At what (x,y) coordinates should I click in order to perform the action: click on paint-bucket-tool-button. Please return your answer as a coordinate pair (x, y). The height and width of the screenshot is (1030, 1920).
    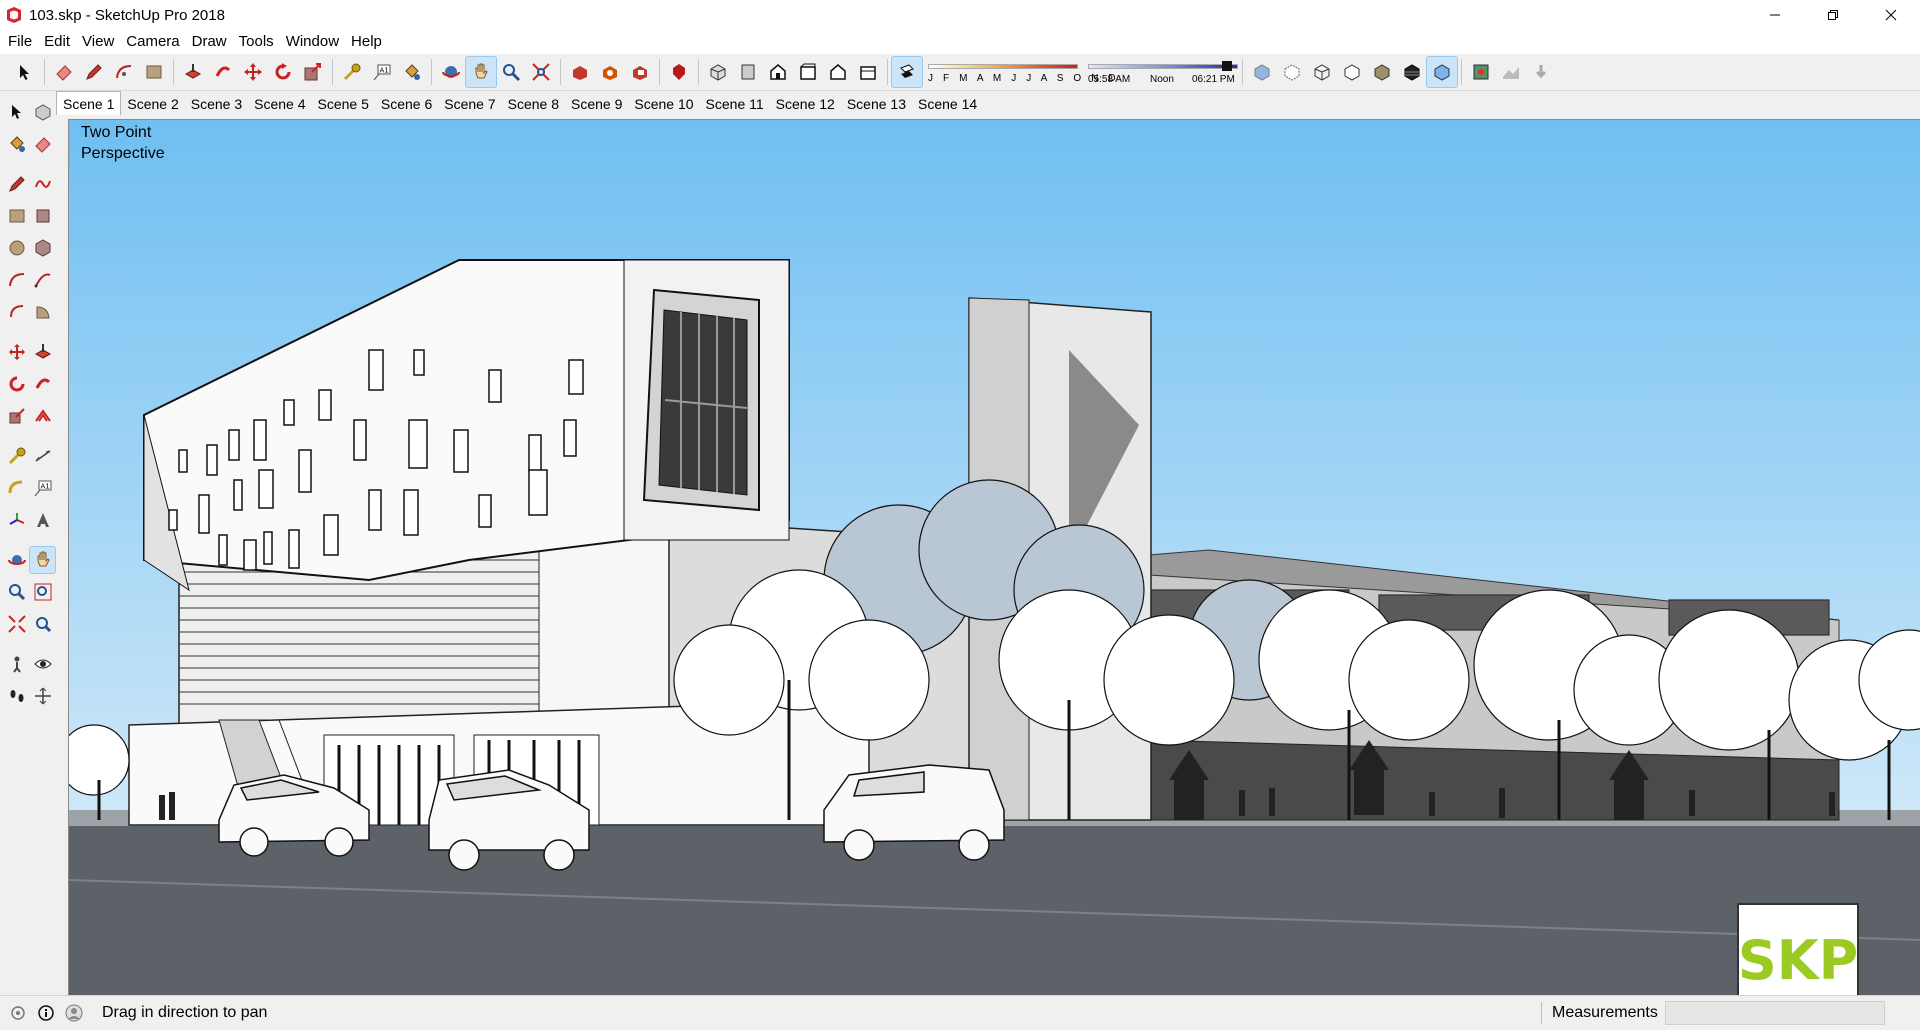
    Looking at the image, I should click on (412, 72).